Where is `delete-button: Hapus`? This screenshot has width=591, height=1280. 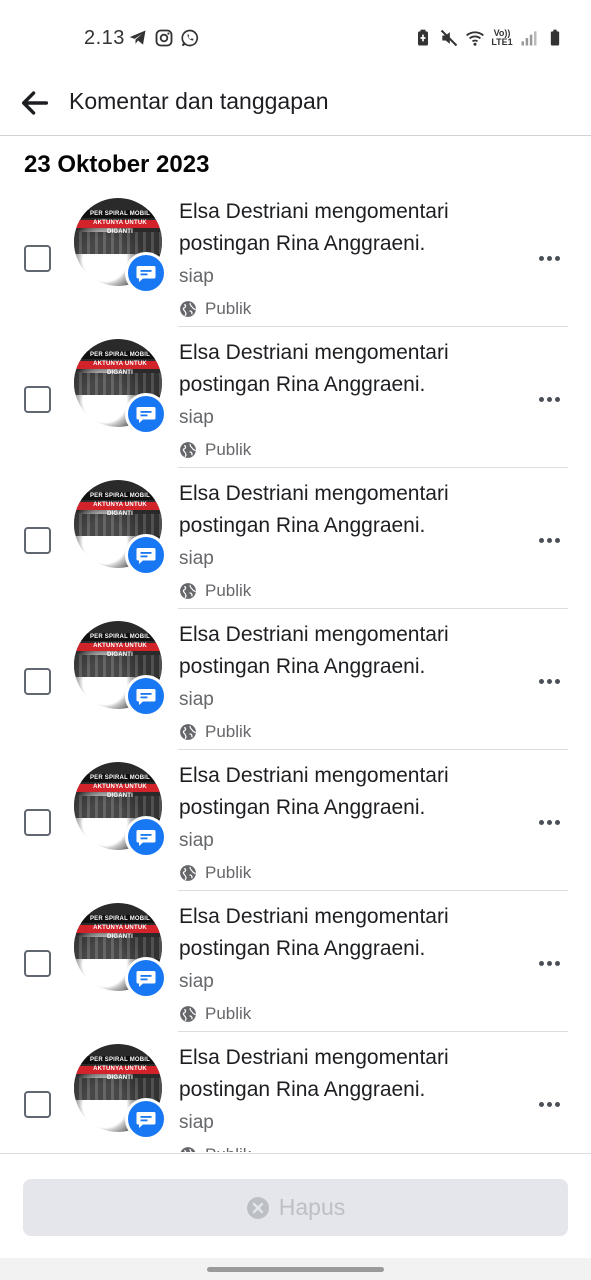
delete-button: Hapus is located at coordinates (295, 1207).